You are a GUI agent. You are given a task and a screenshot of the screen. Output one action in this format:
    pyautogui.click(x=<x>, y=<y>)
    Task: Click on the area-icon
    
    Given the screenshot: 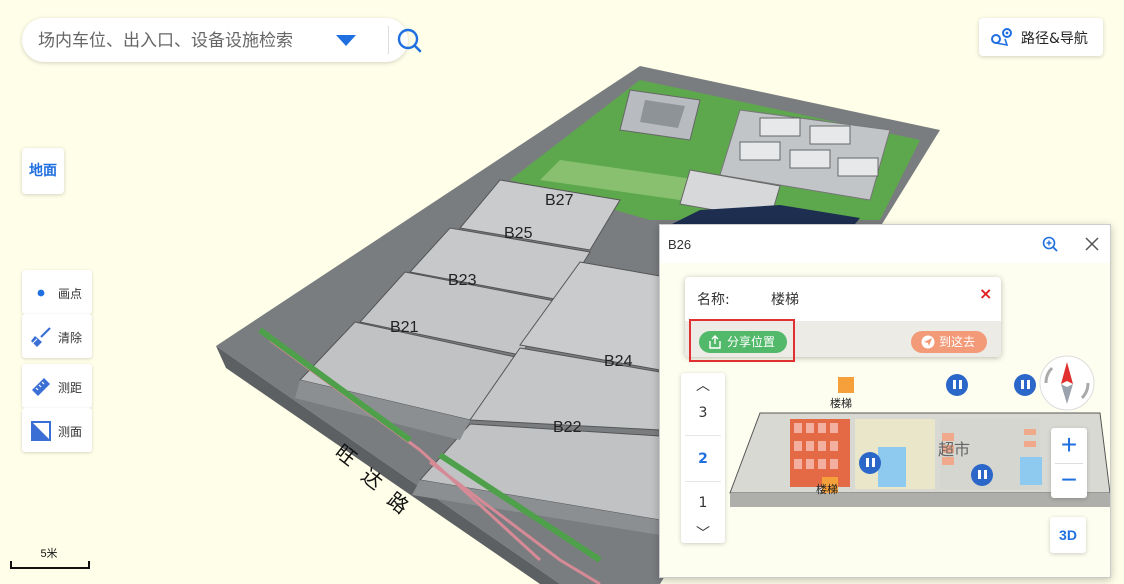 What is the action you would take?
    pyautogui.click(x=41, y=431)
    